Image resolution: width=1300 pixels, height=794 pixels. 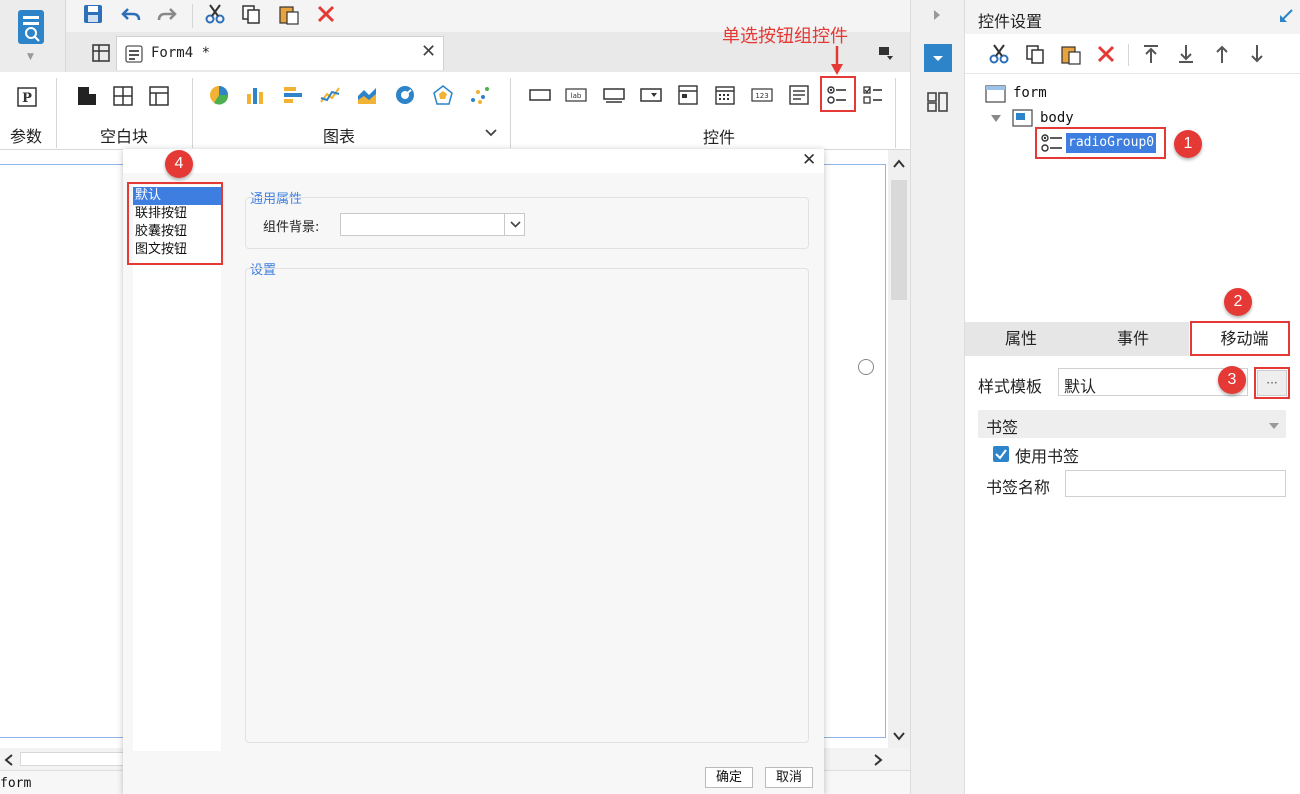 I want to click on bookmark-name-input, so click(x=1175, y=483).